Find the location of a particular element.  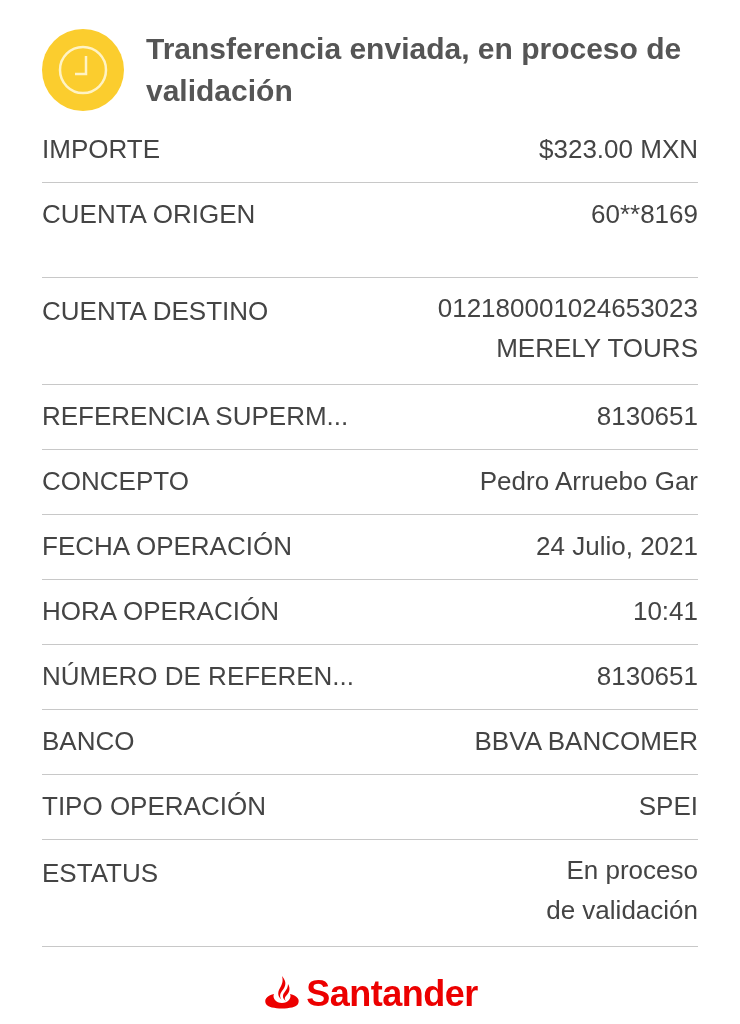

detail-value: $323.00 MXN is located at coordinates (618, 149).